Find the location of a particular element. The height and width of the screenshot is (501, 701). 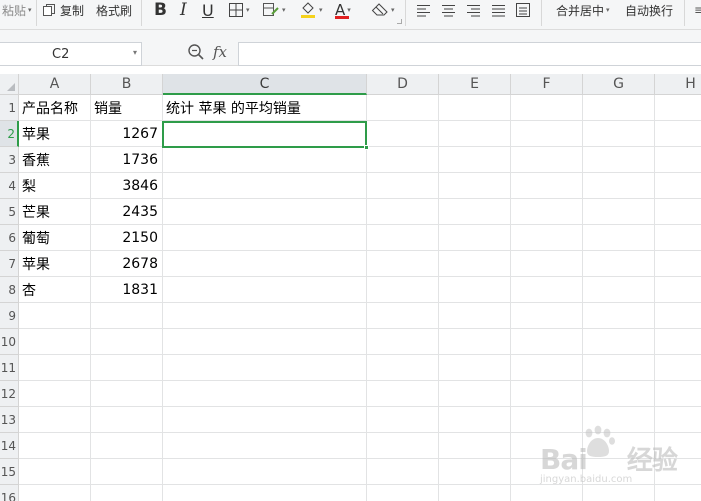

row-header-16: 16 is located at coordinates (9, 493).